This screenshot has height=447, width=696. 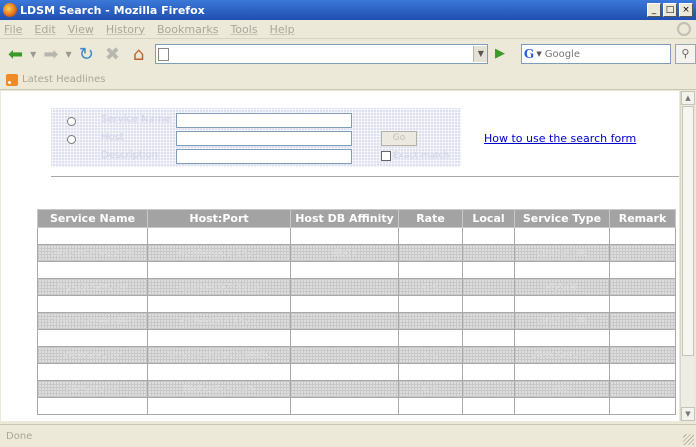 What do you see at coordinates (92, 253) in the screenshot?
I see `table-cell: OracleServiceDB` at bounding box center [92, 253].